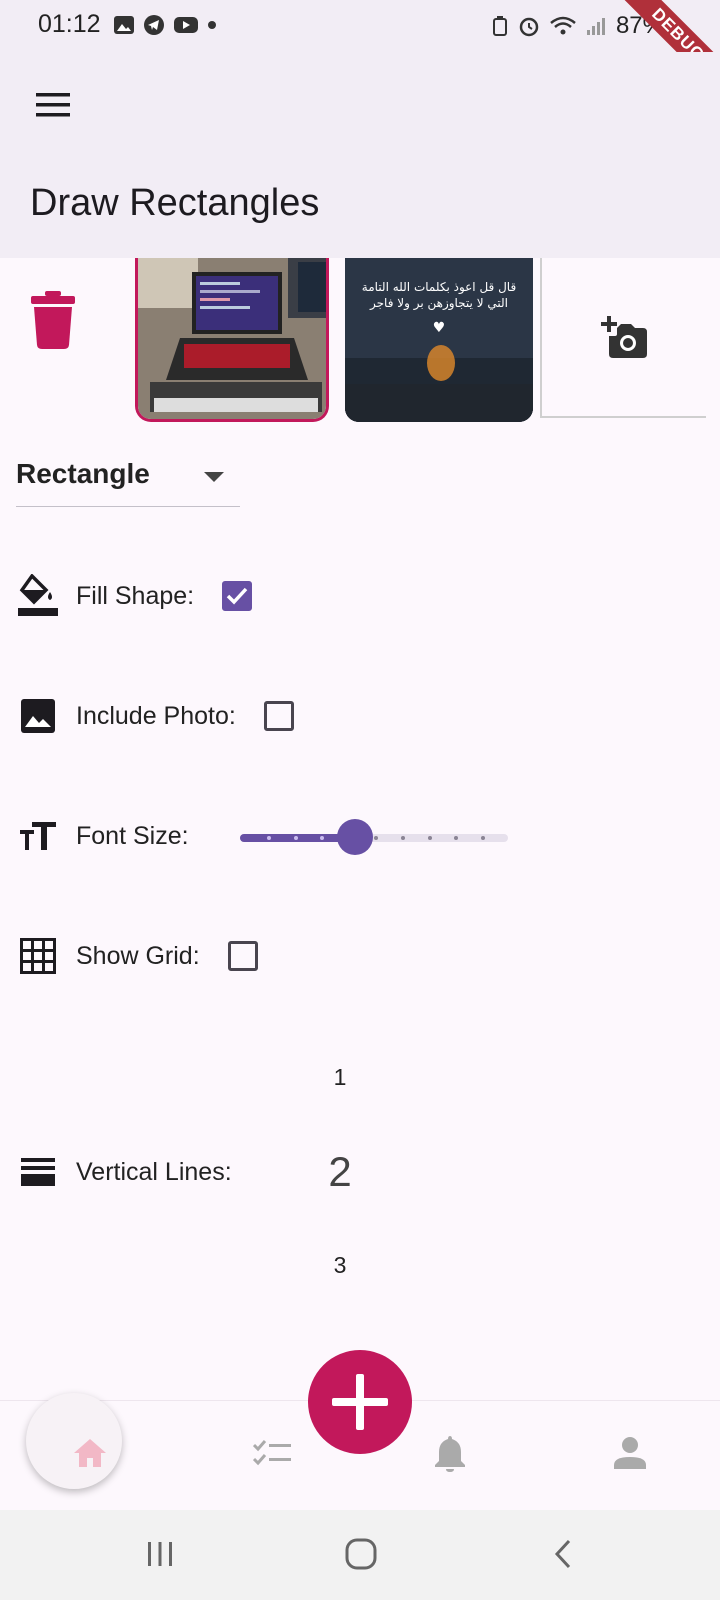 This screenshot has height=1600, width=720. Describe the element at coordinates (38, 595) in the screenshot. I see `paint-bucket-icon` at that location.